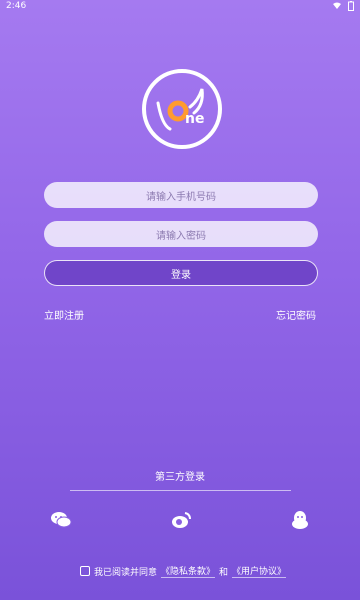 This screenshot has width=360, height=600. I want to click on phone-placeholder: 请输入手机号码, so click(181, 197).